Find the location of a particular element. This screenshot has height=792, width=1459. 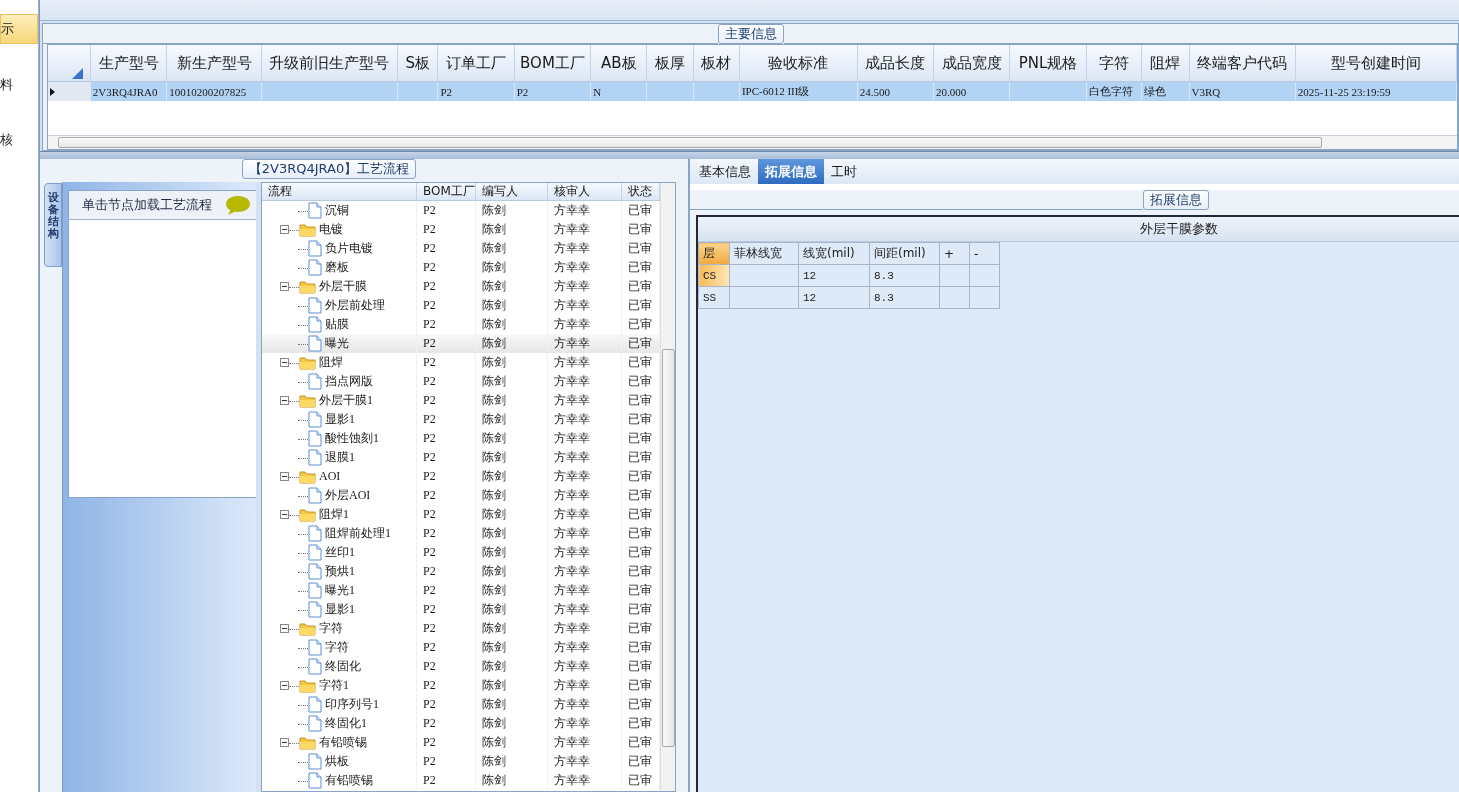

column-header: + is located at coordinates (954, 253).